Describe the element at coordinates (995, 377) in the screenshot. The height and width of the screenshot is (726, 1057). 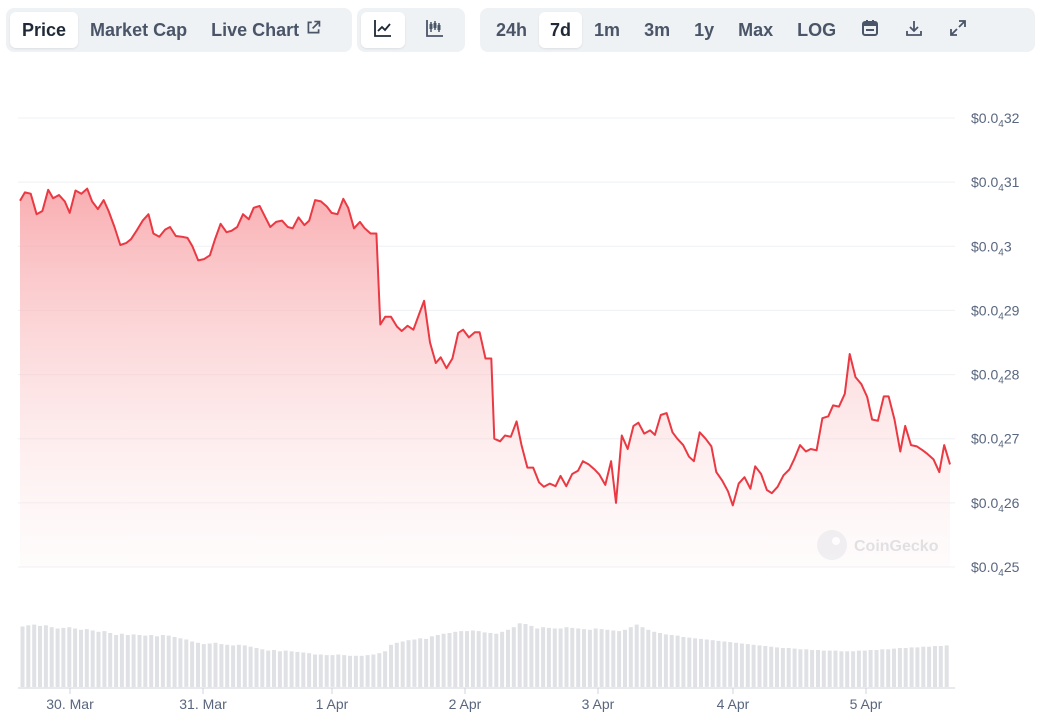
I see `y-tick-label: $0.0428` at that location.